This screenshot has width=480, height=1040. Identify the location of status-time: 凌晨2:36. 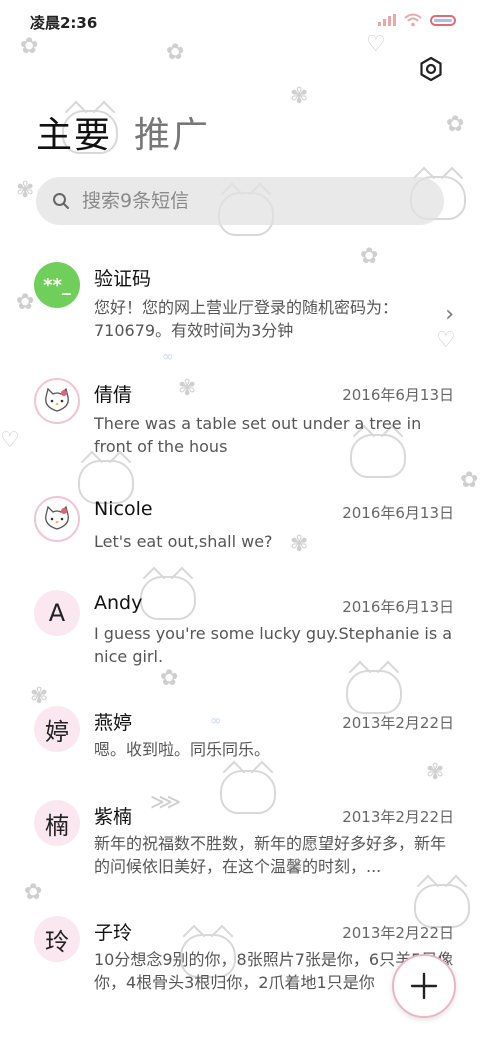
(64, 23).